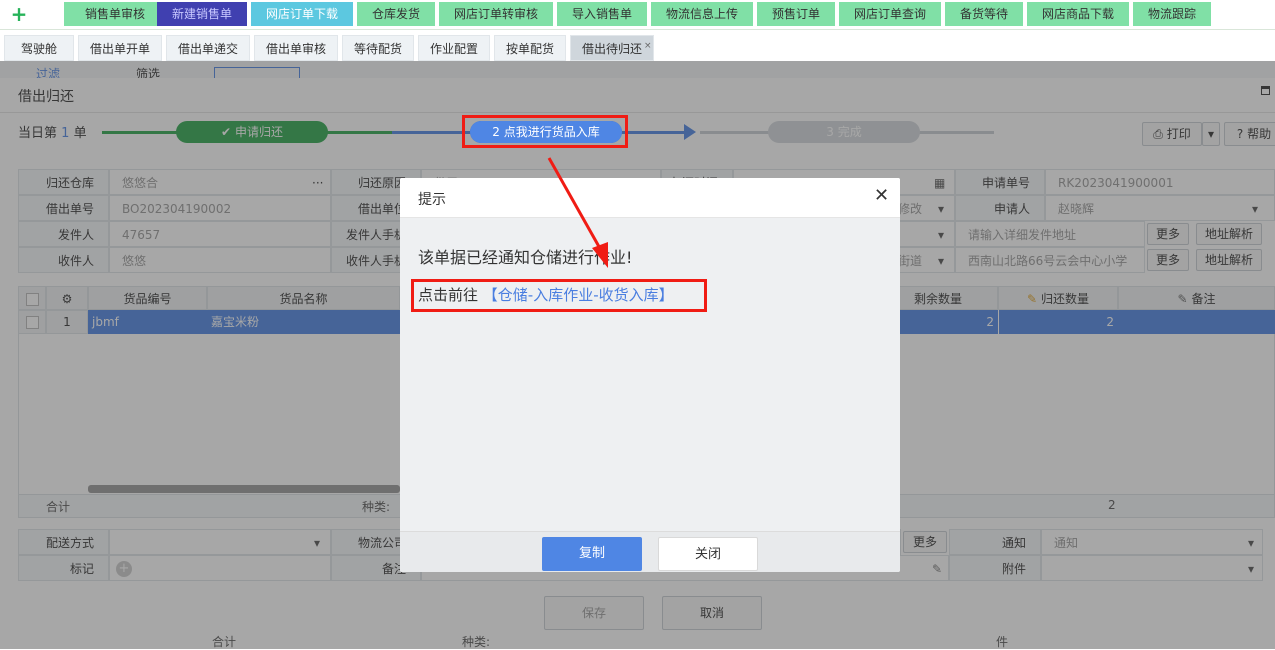  I want to click on dialog-header: 提示 ✕, so click(650, 198).